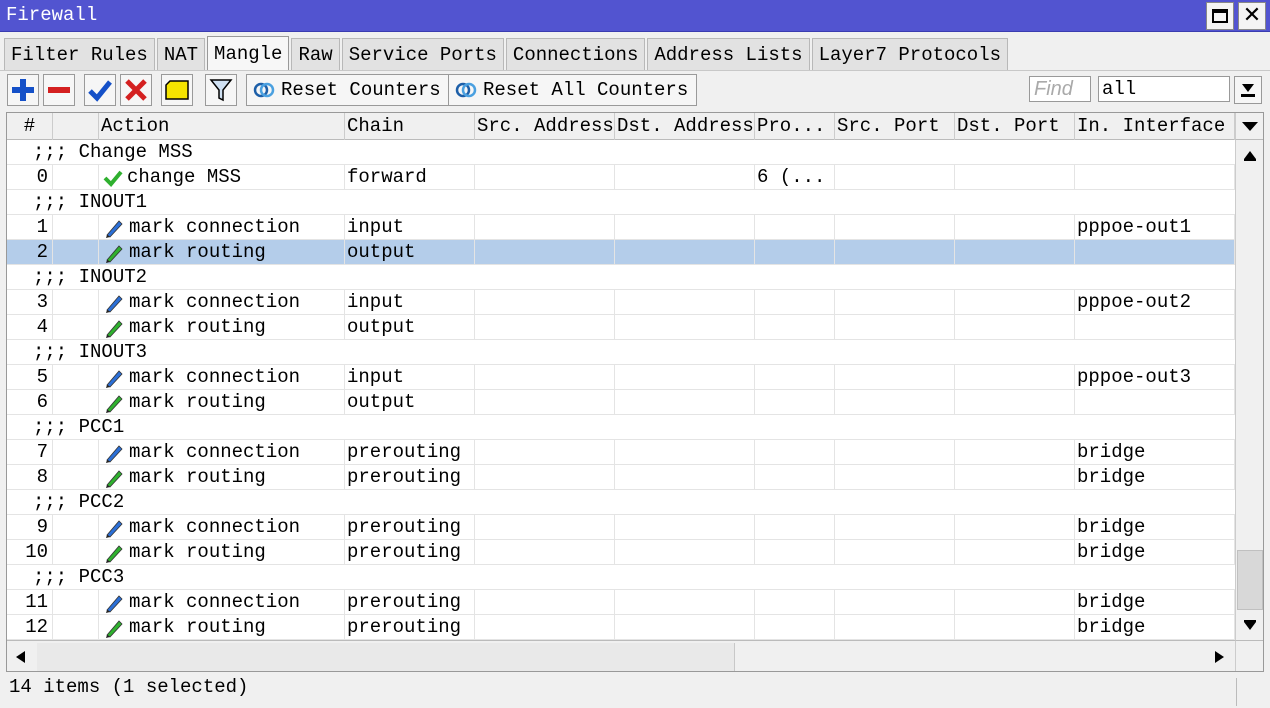 This screenshot has width=1270, height=708. I want to click on close-button: ✕, so click(1252, 16).